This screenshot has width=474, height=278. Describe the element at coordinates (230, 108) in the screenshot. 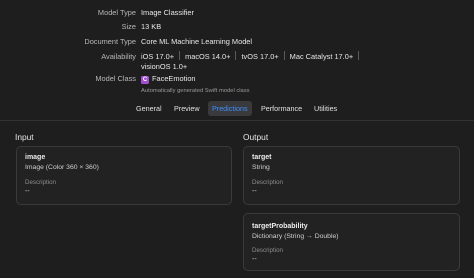

I see `tab-predictions: Predictions` at that location.